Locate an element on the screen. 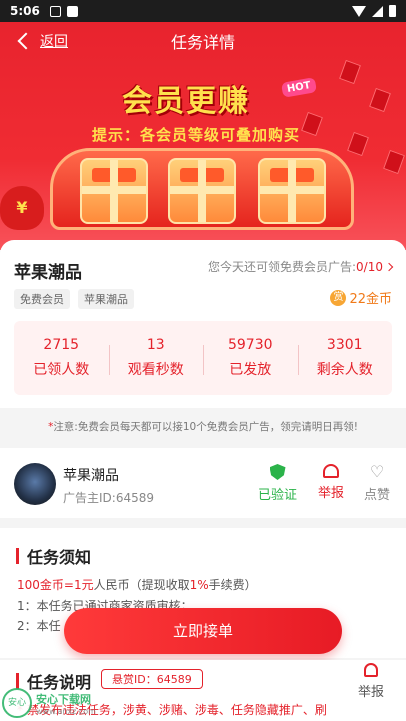 The height and width of the screenshot is (721, 406). floating-report-button: 举报 is located at coordinates (371, 681).